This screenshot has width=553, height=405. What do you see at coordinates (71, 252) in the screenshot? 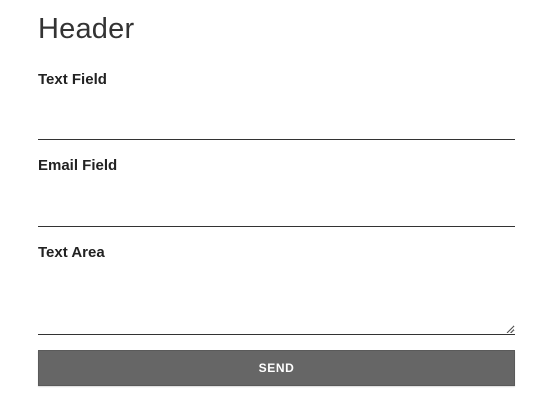
I see `text-area-label: Text Area` at bounding box center [71, 252].